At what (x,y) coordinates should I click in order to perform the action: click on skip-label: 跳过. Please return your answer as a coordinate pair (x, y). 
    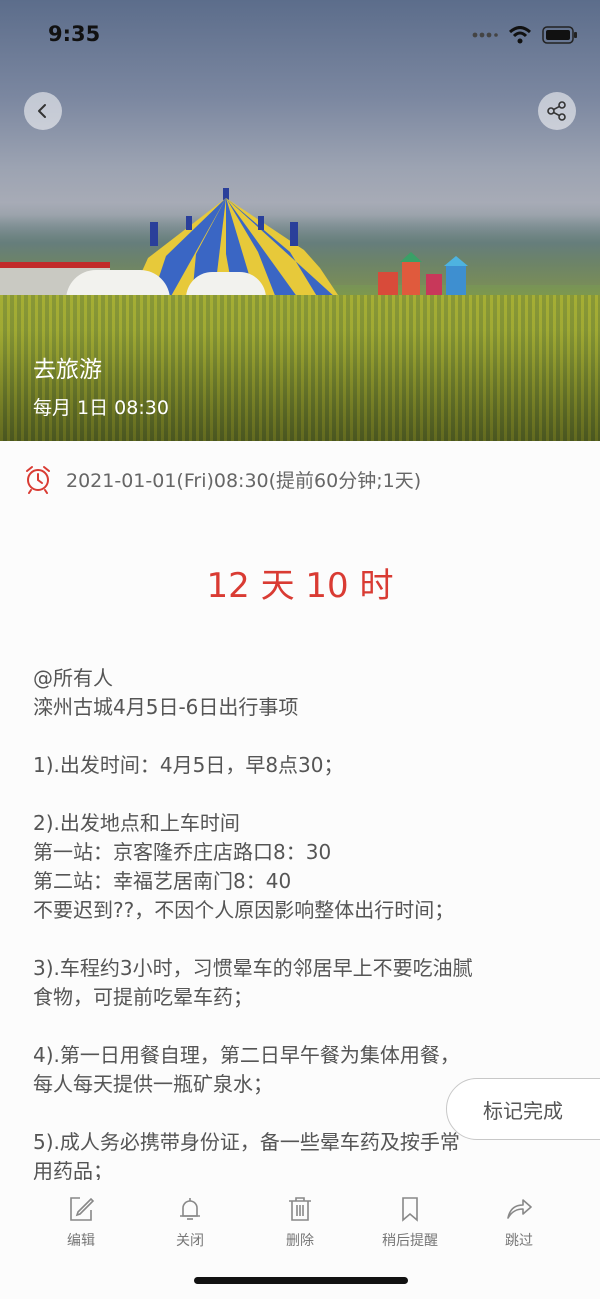
    Looking at the image, I should click on (519, 1241).